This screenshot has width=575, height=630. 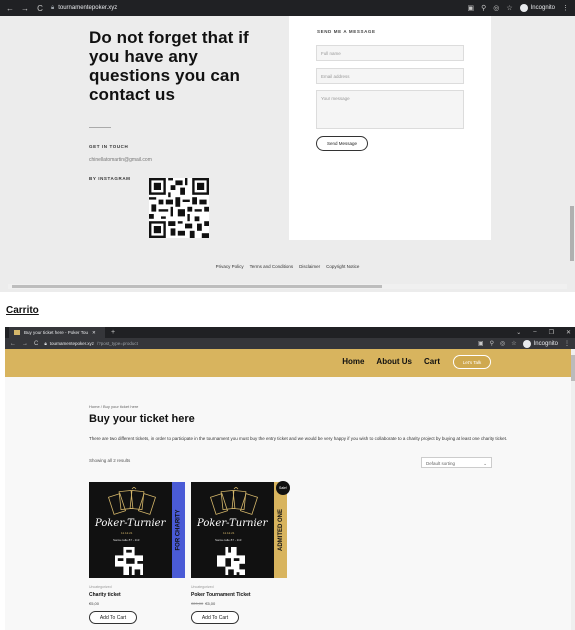 I want to click on nav-about-us: About Us, so click(x=394, y=361).